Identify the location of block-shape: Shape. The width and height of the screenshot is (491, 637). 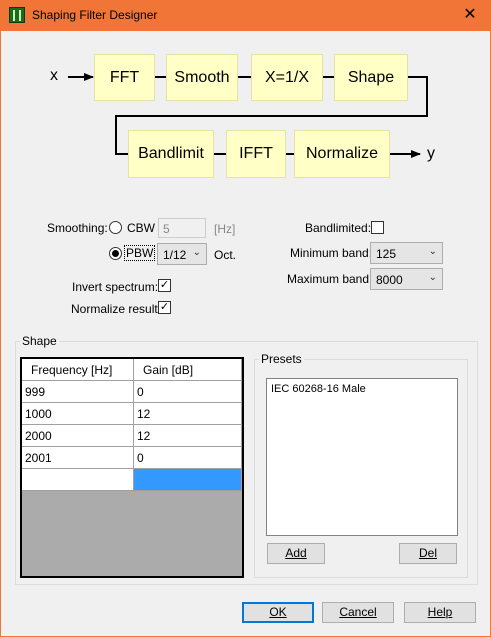
(371, 77).